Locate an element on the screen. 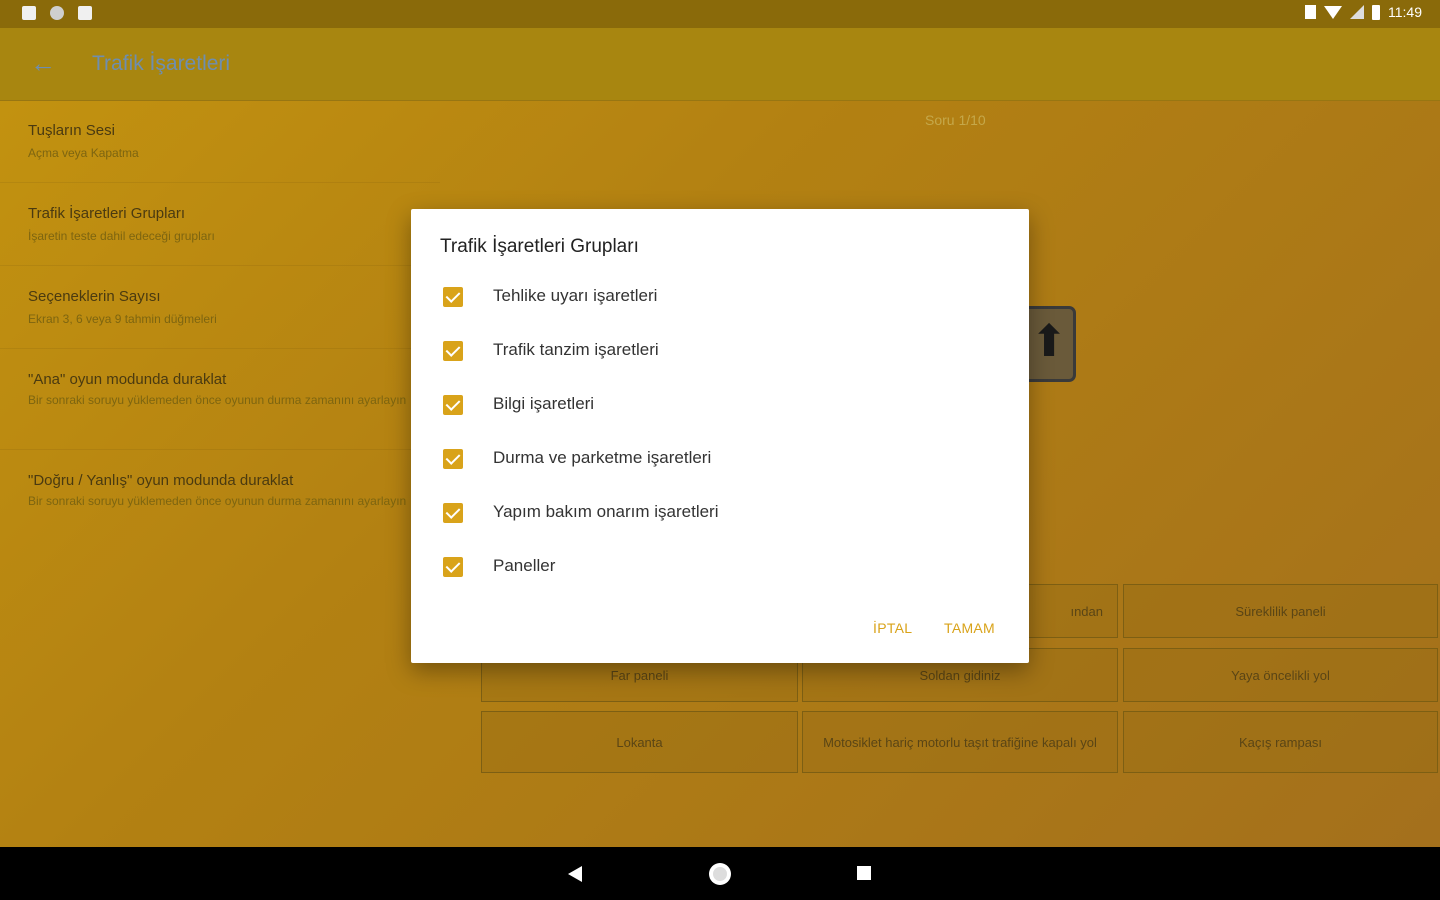 The height and width of the screenshot is (900, 1440). group-label: Paneller is located at coordinates (524, 565).